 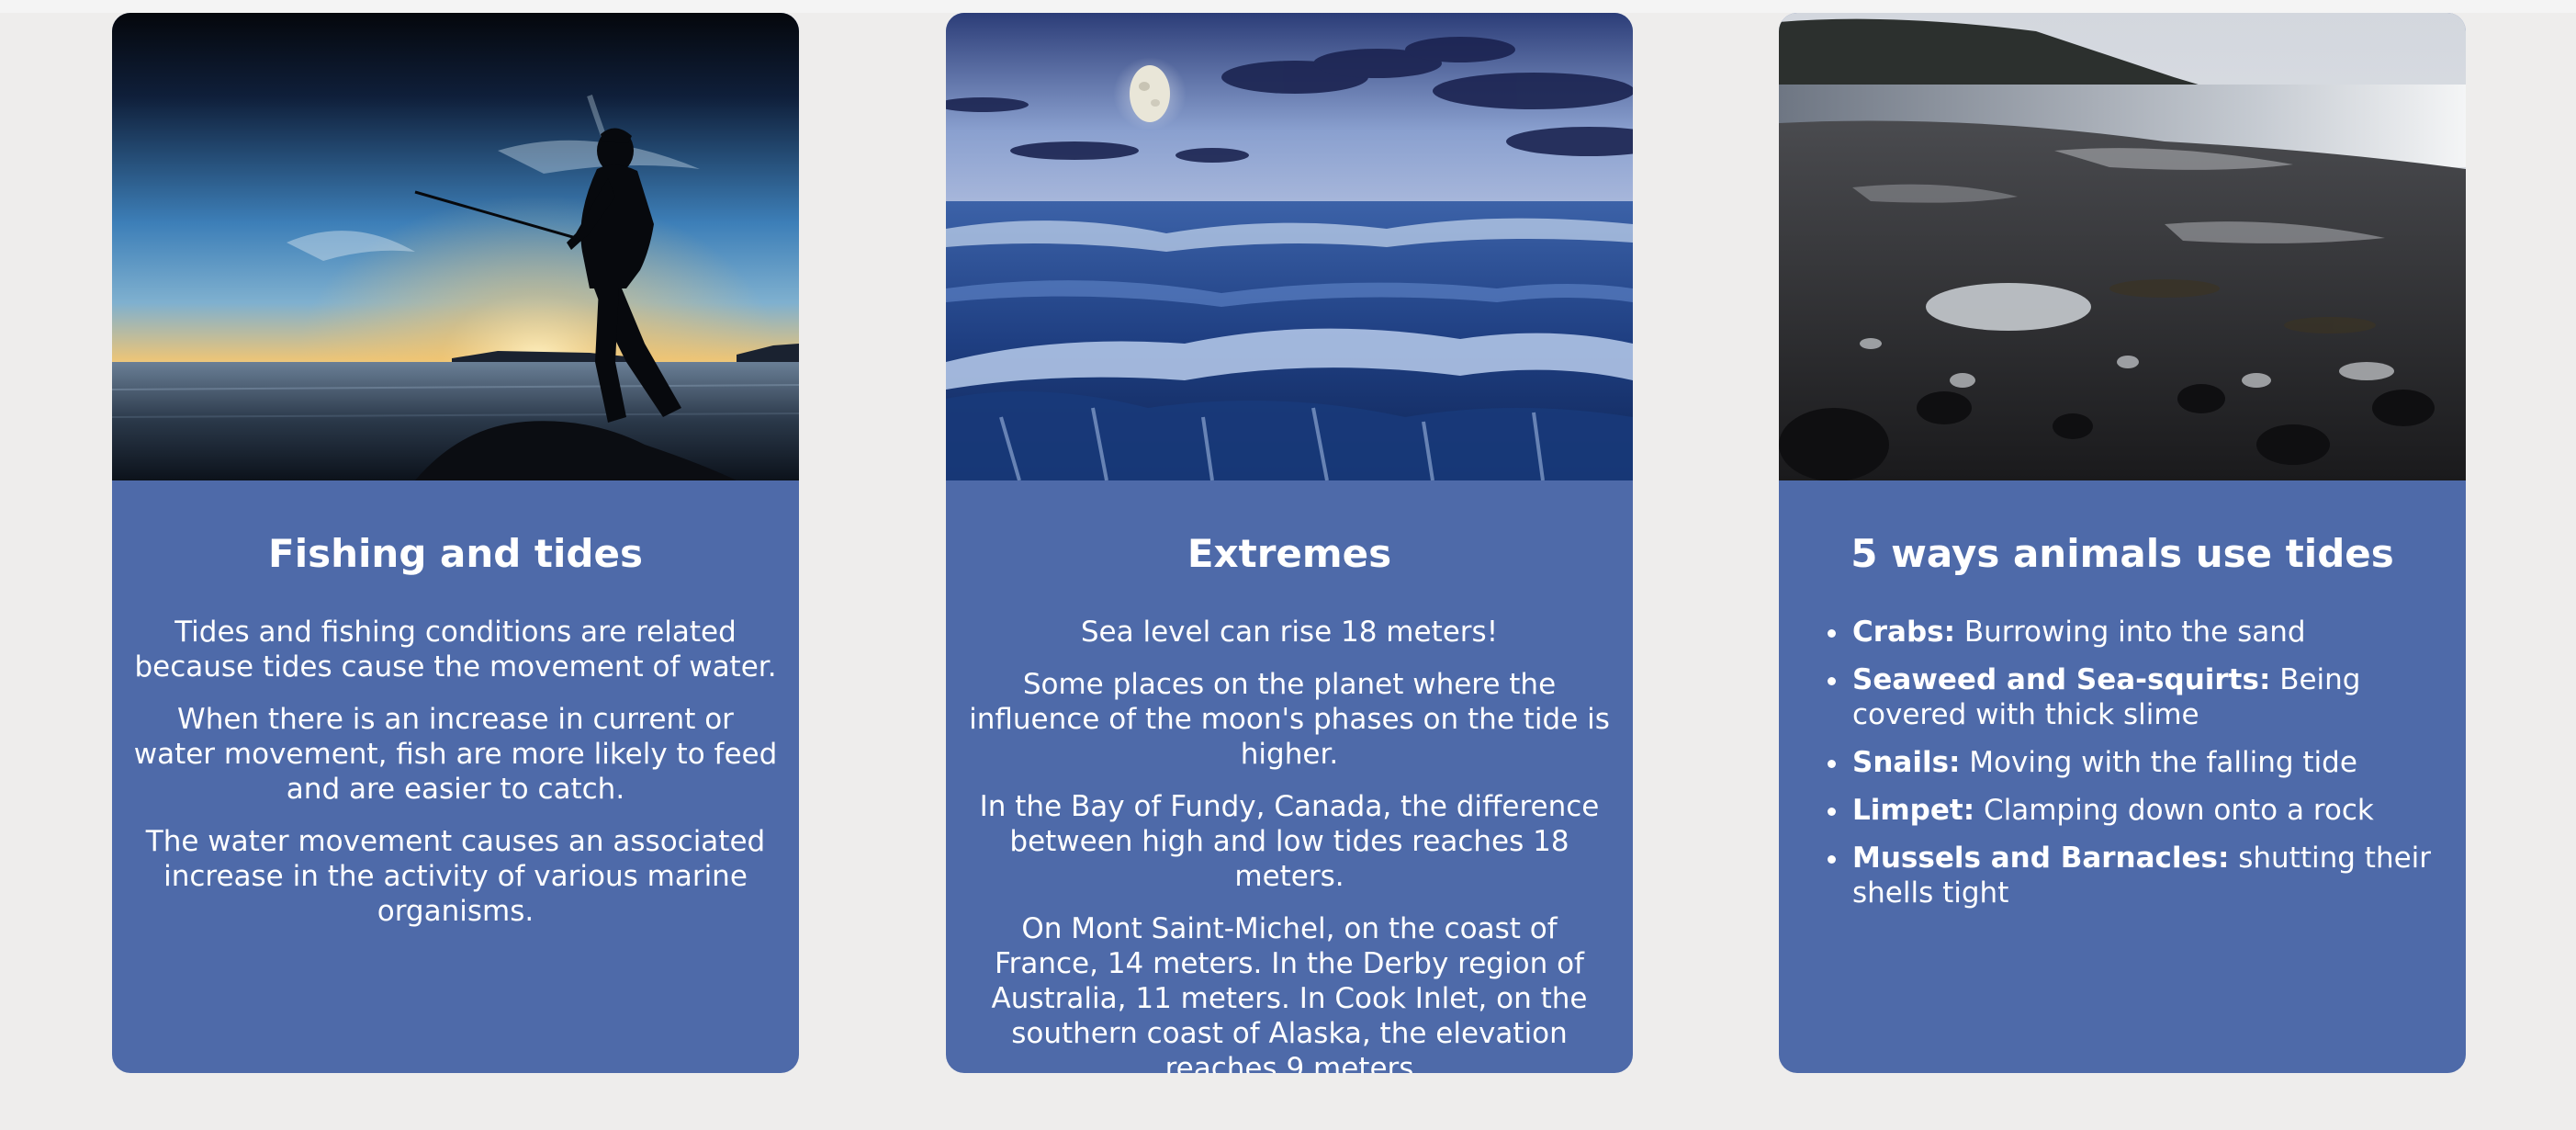 What do you see at coordinates (455, 246) in the screenshot?
I see `fisherman-silhouette-image` at bounding box center [455, 246].